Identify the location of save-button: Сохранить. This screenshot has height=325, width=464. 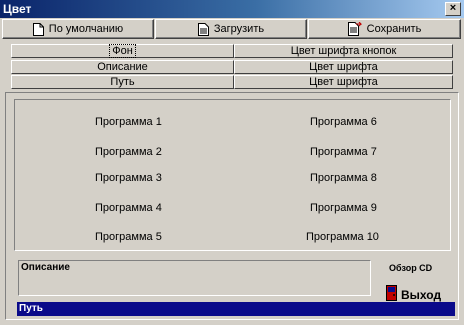
(384, 29).